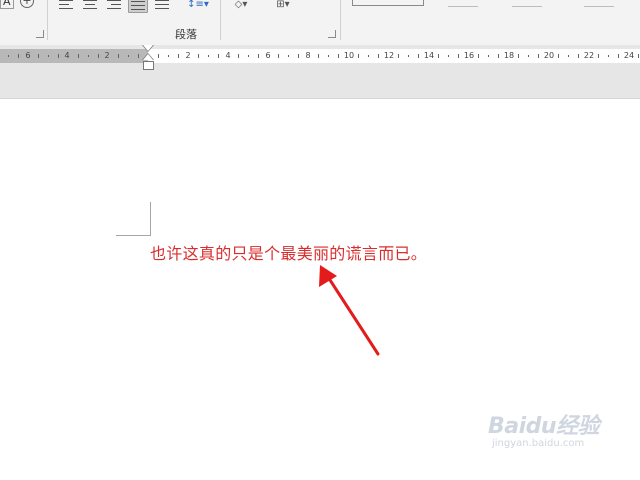 This screenshot has height=480, width=640. I want to click on watermark: Baidu经验 jingyan.baidu.com, so click(544, 428).